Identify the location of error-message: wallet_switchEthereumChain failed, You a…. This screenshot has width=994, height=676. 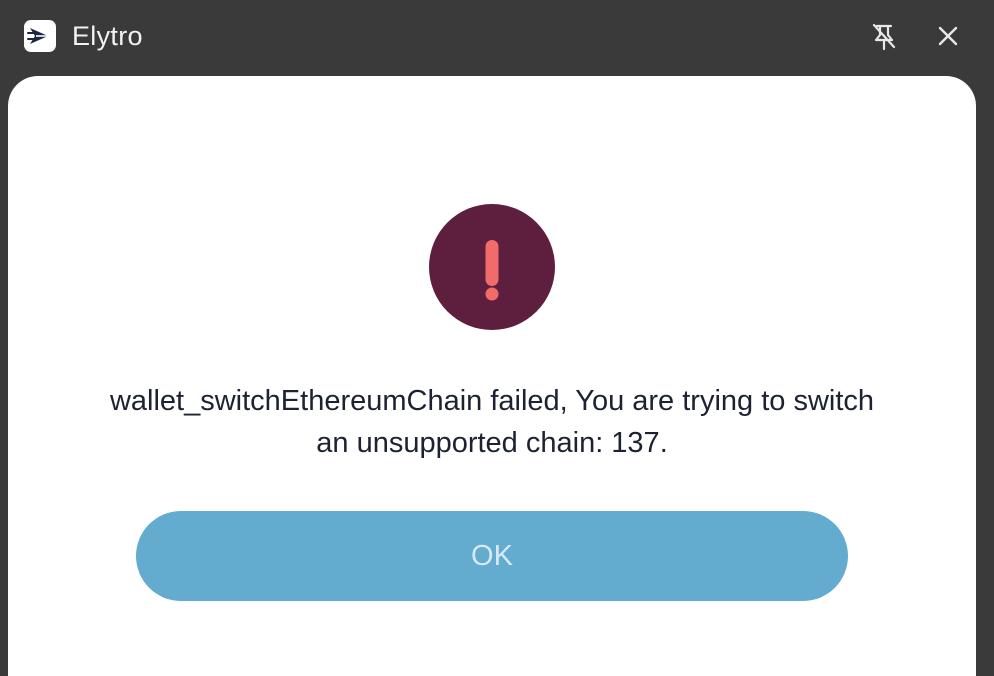
(492, 422).